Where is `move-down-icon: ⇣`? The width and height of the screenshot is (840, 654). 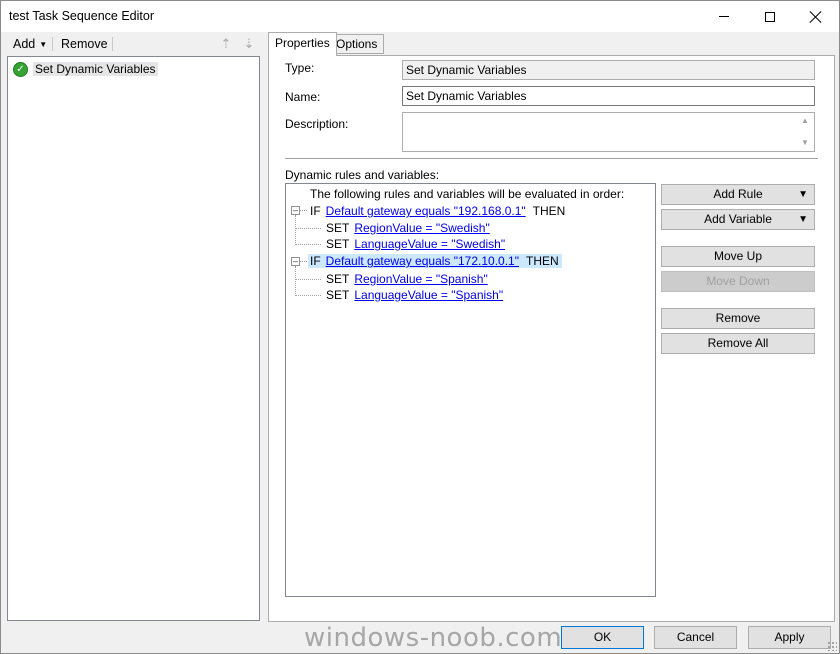 move-down-icon: ⇣ is located at coordinates (249, 44).